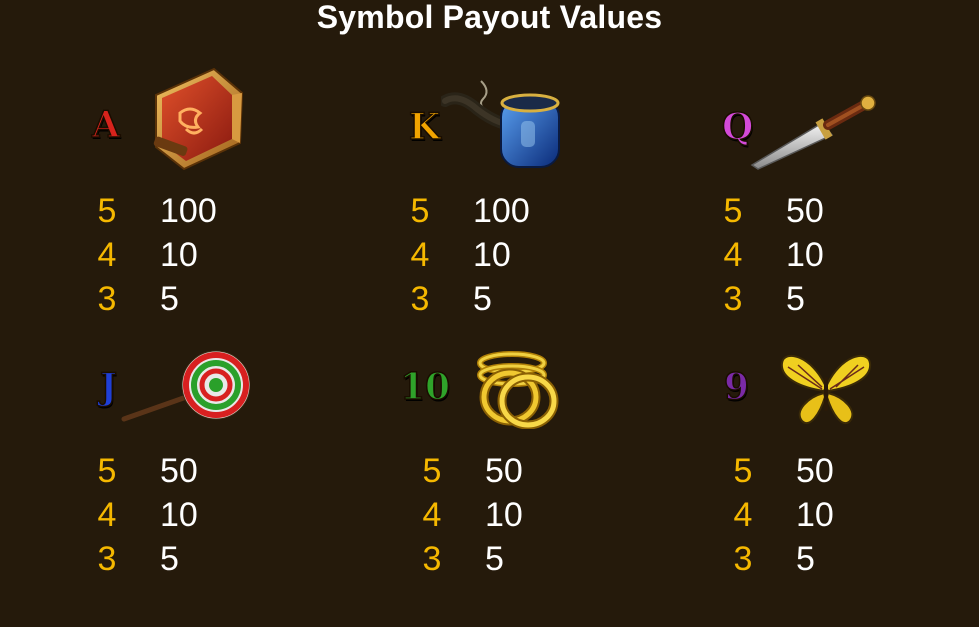 This screenshot has width=979, height=627. Describe the element at coordinates (826, 389) in the screenshot. I see `butterfly-icon` at that location.